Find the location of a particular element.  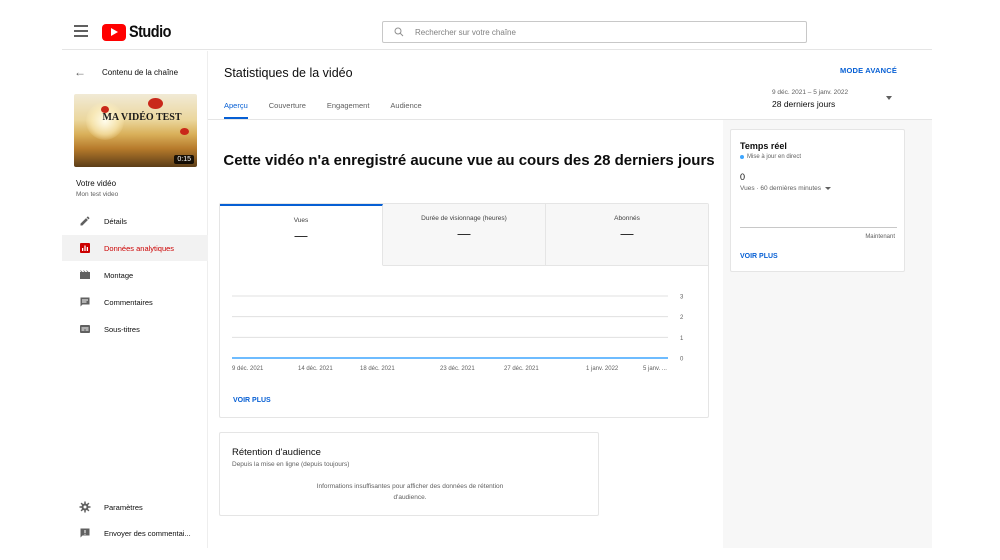

metric-label: Durée de visionnage (heures) is located at coordinates (464, 218).